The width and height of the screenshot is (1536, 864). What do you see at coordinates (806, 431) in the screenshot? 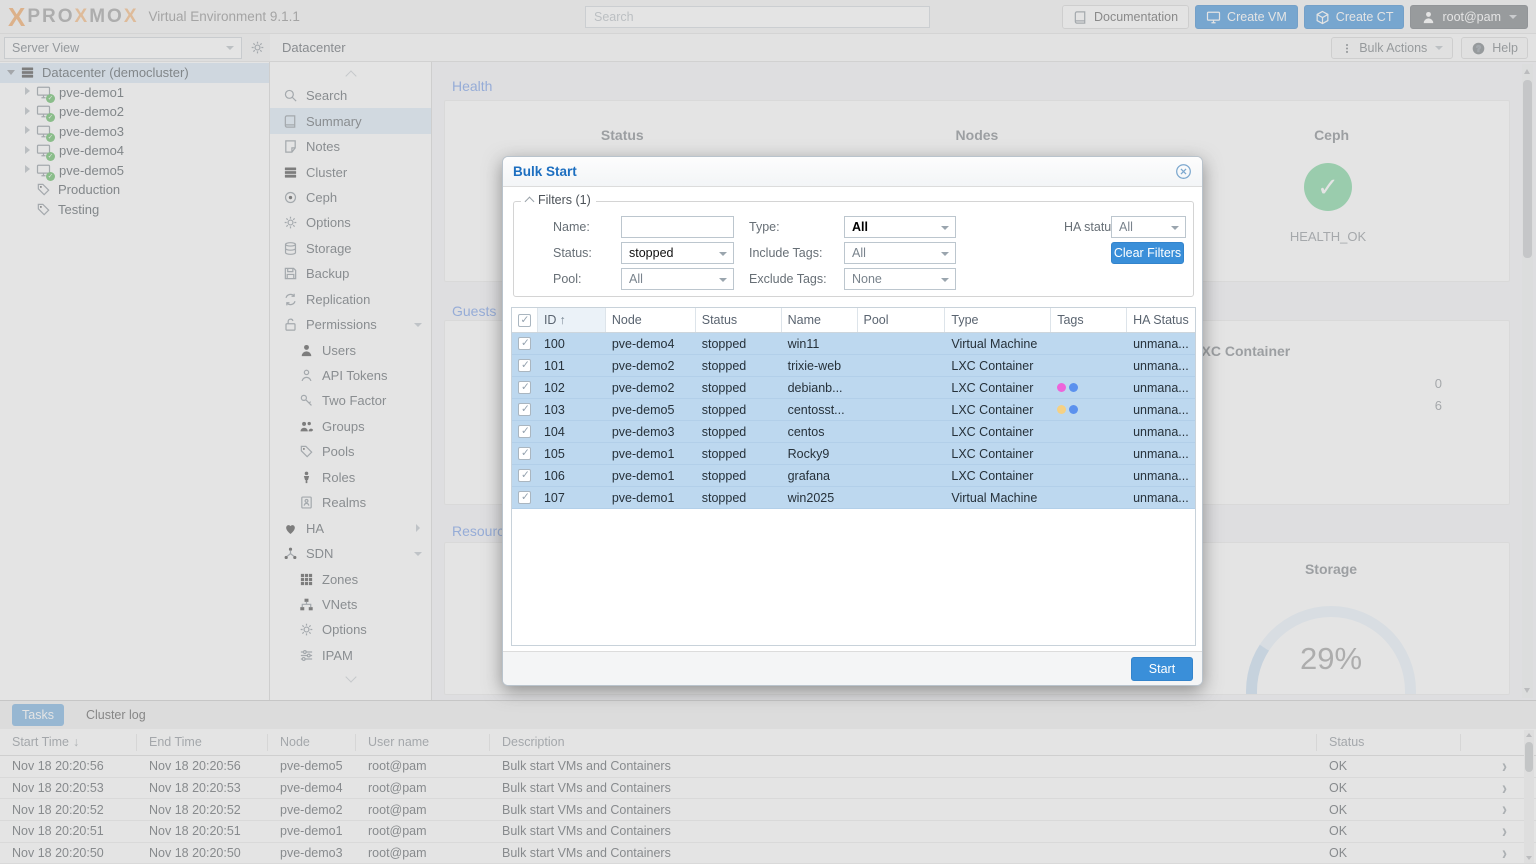
I see `cell-name: centos` at bounding box center [806, 431].